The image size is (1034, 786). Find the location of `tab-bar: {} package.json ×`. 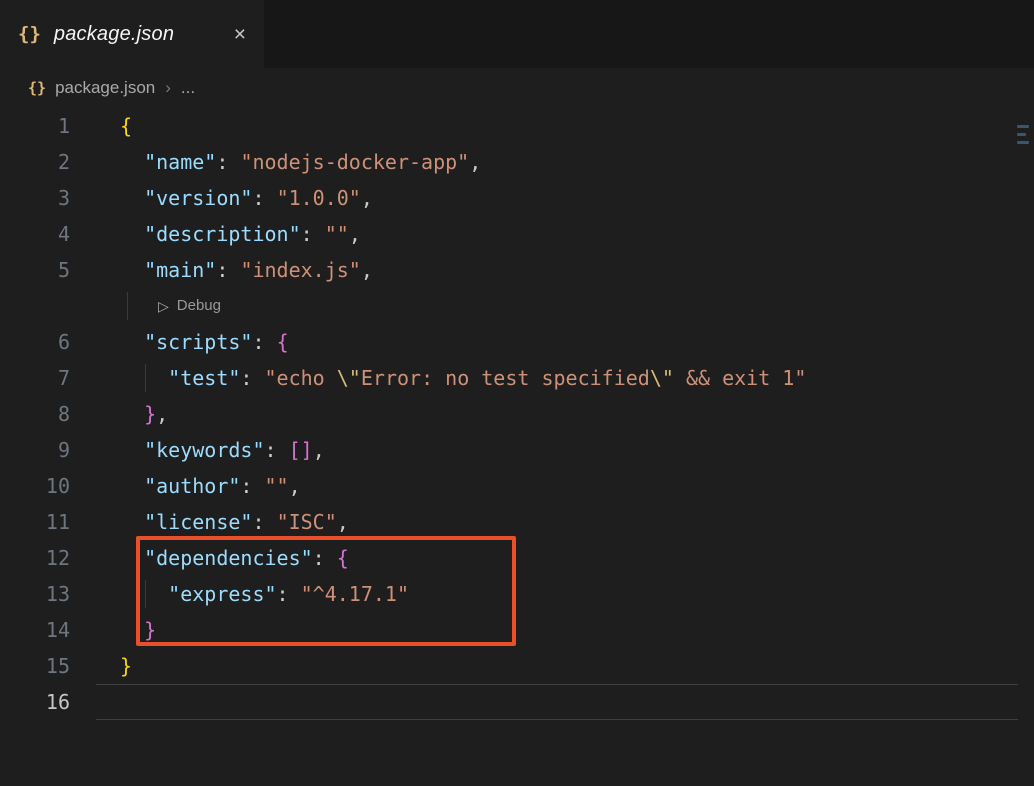

tab-bar: {} package.json × is located at coordinates (517, 34).